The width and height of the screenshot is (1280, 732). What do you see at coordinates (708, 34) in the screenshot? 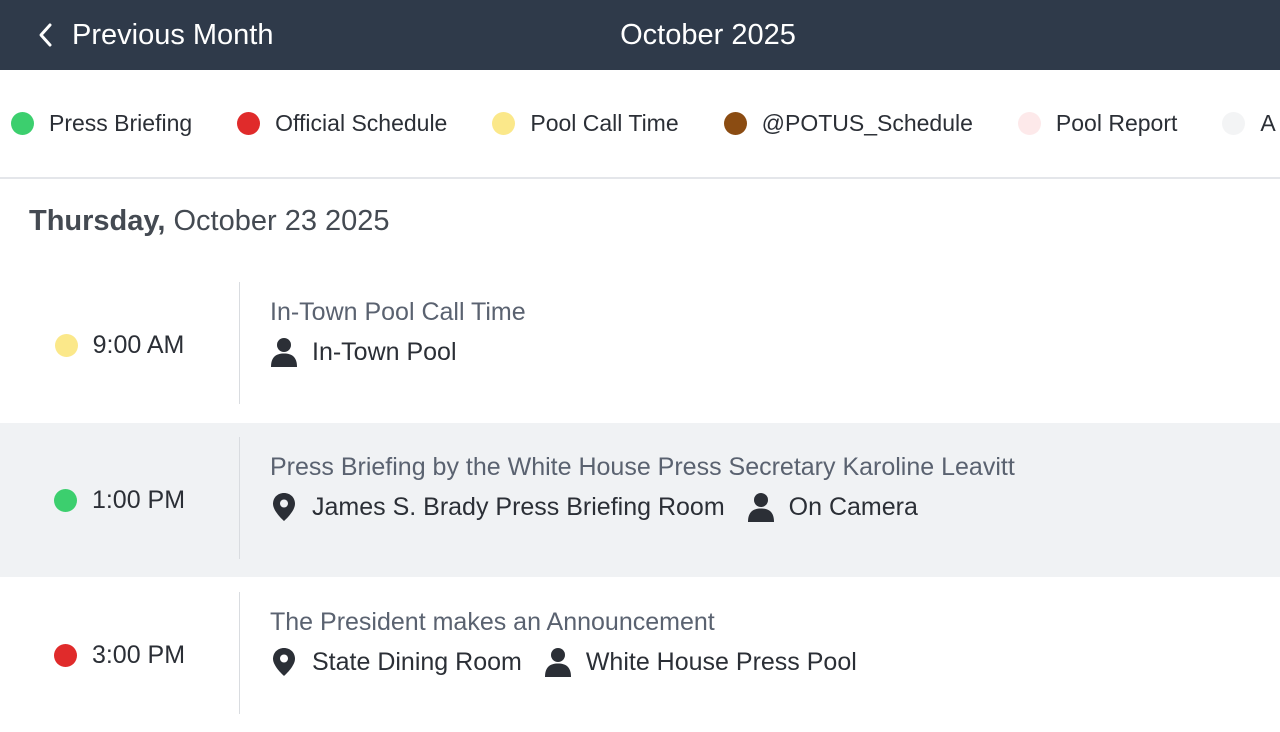
I see `month-title: October 2025` at bounding box center [708, 34].